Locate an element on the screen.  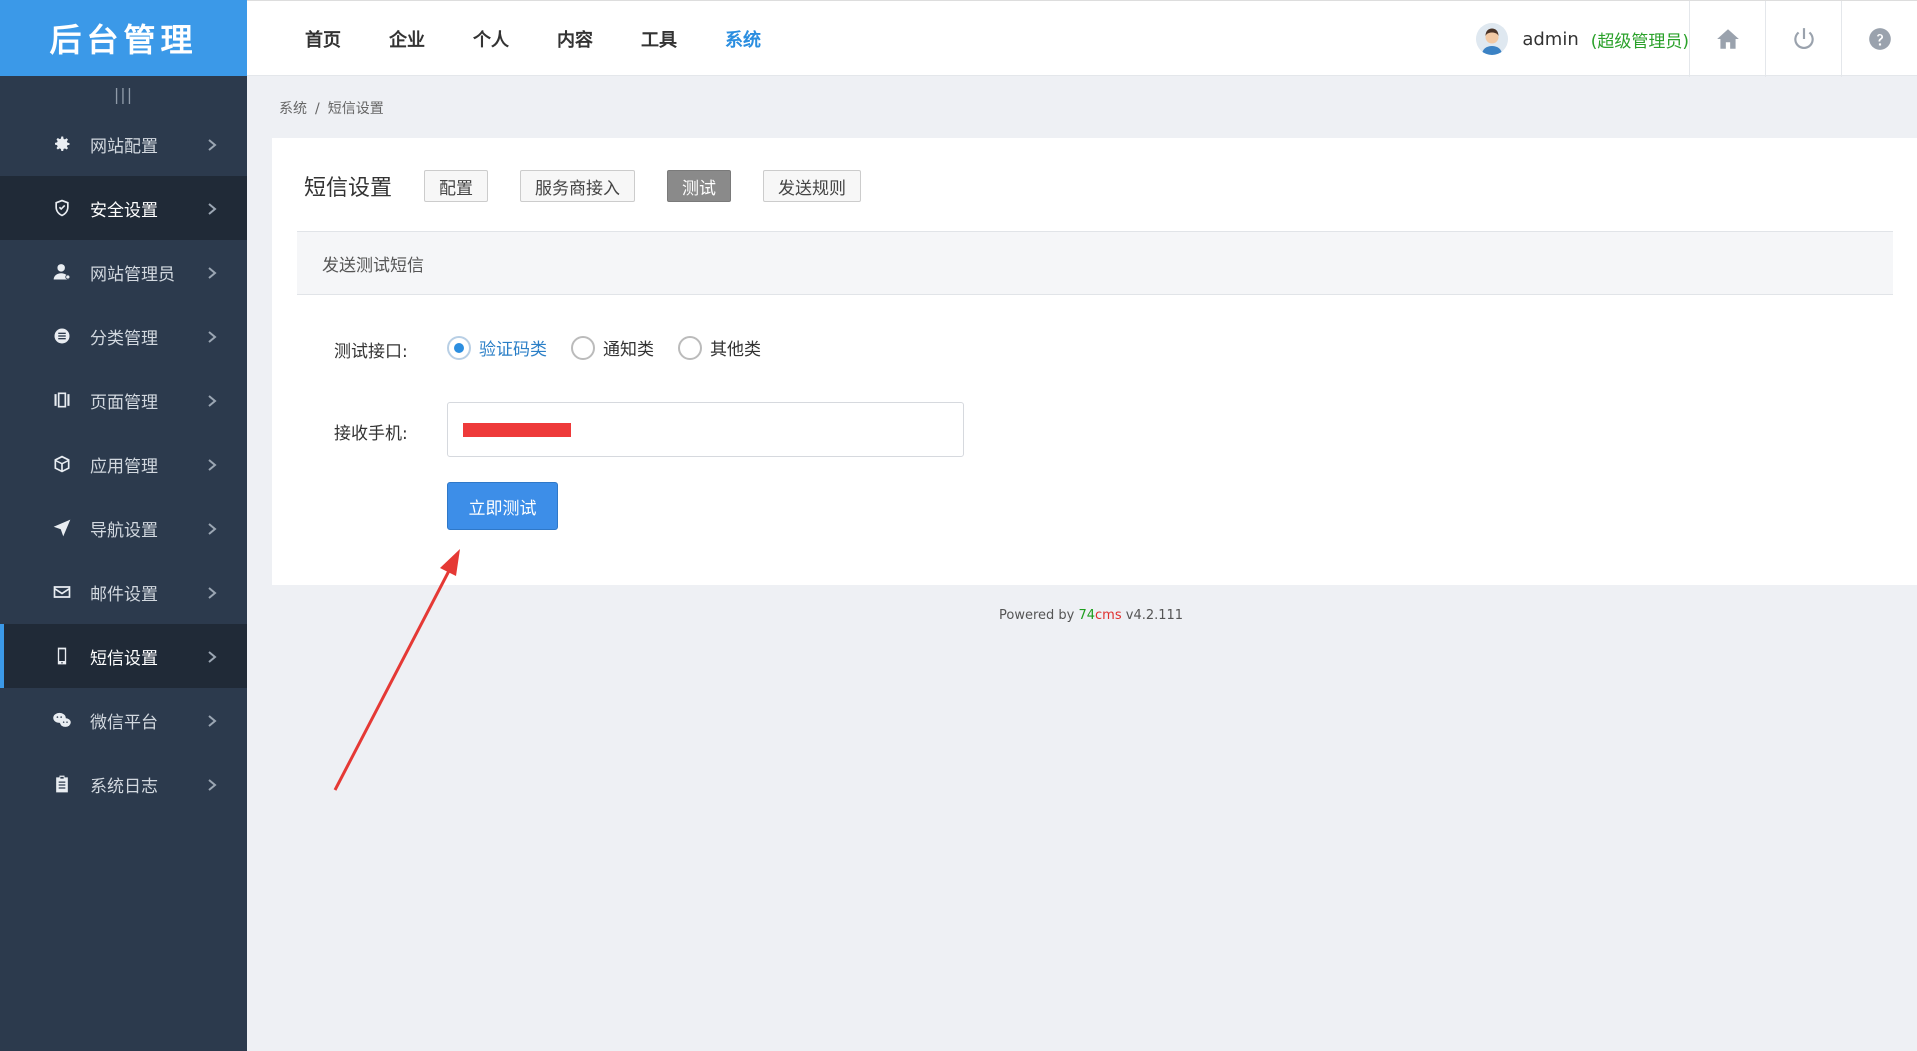
phone-label: 接收手机: is located at coordinates (371, 434).